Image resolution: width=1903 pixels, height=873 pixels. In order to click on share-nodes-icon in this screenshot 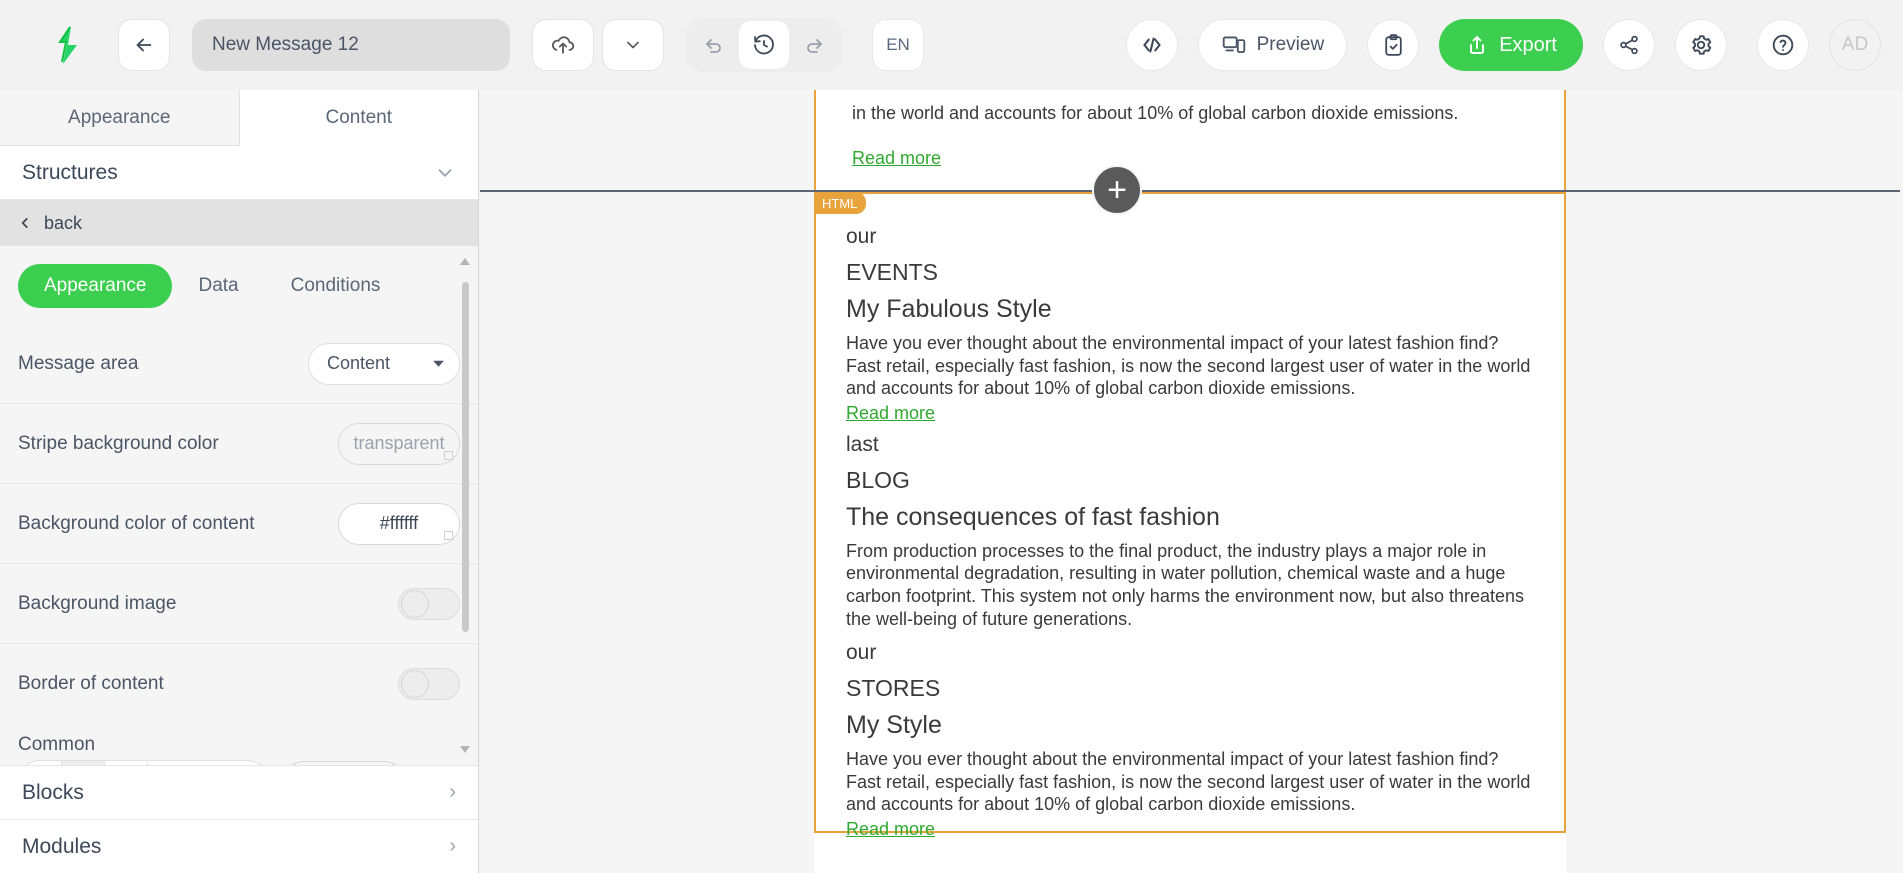, I will do `click(1629, 45)`.